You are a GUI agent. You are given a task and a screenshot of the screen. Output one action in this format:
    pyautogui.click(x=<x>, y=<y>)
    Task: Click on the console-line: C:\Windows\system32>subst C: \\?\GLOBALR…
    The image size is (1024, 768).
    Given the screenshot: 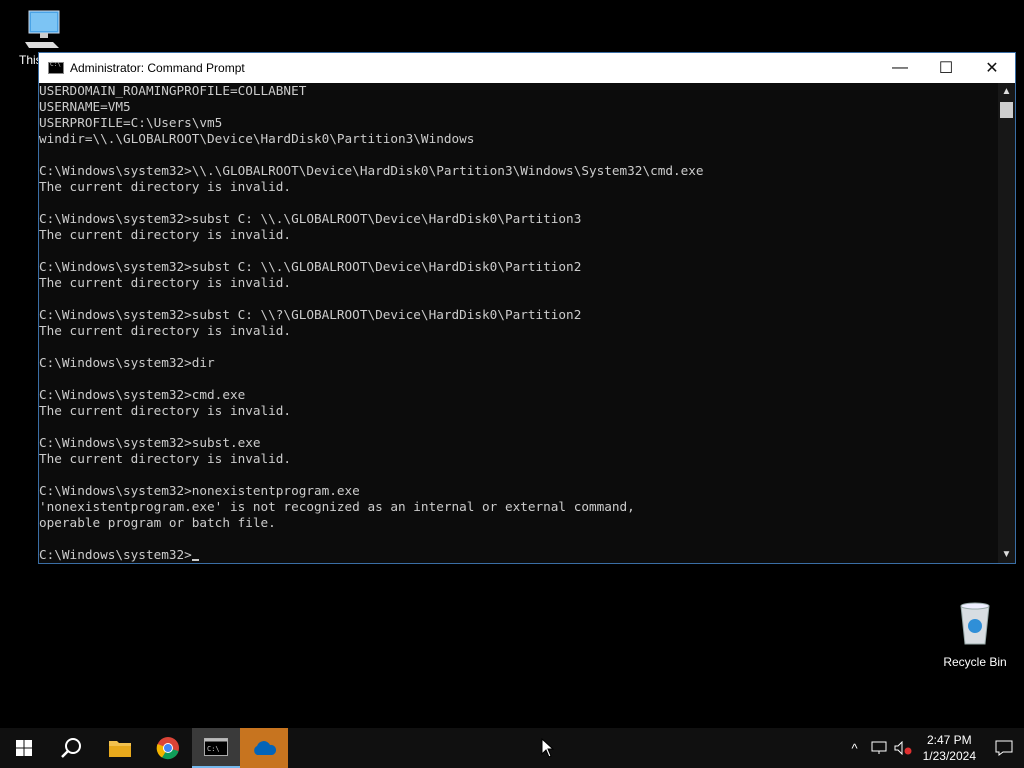 What is the action you would take?
    pyautogui.click(x=310, y=314)
    